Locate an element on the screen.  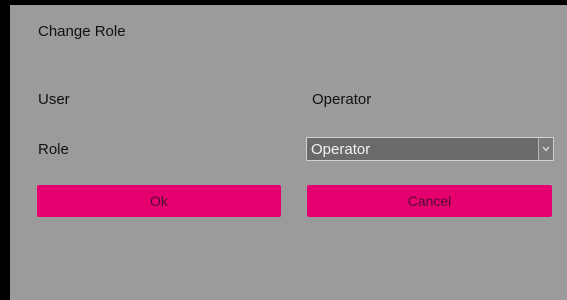
role-select-value: Operator is located at coordinates (341, 149).